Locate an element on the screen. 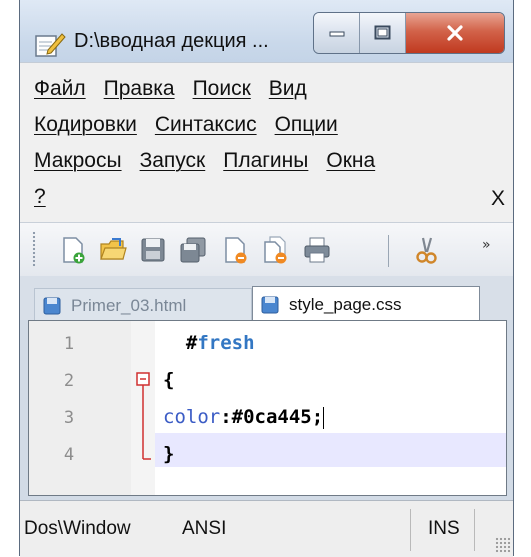 This screenshot has height=557, width=531. tab-primer-03-html: Primer_03.html is located at coordinates (143, 305).